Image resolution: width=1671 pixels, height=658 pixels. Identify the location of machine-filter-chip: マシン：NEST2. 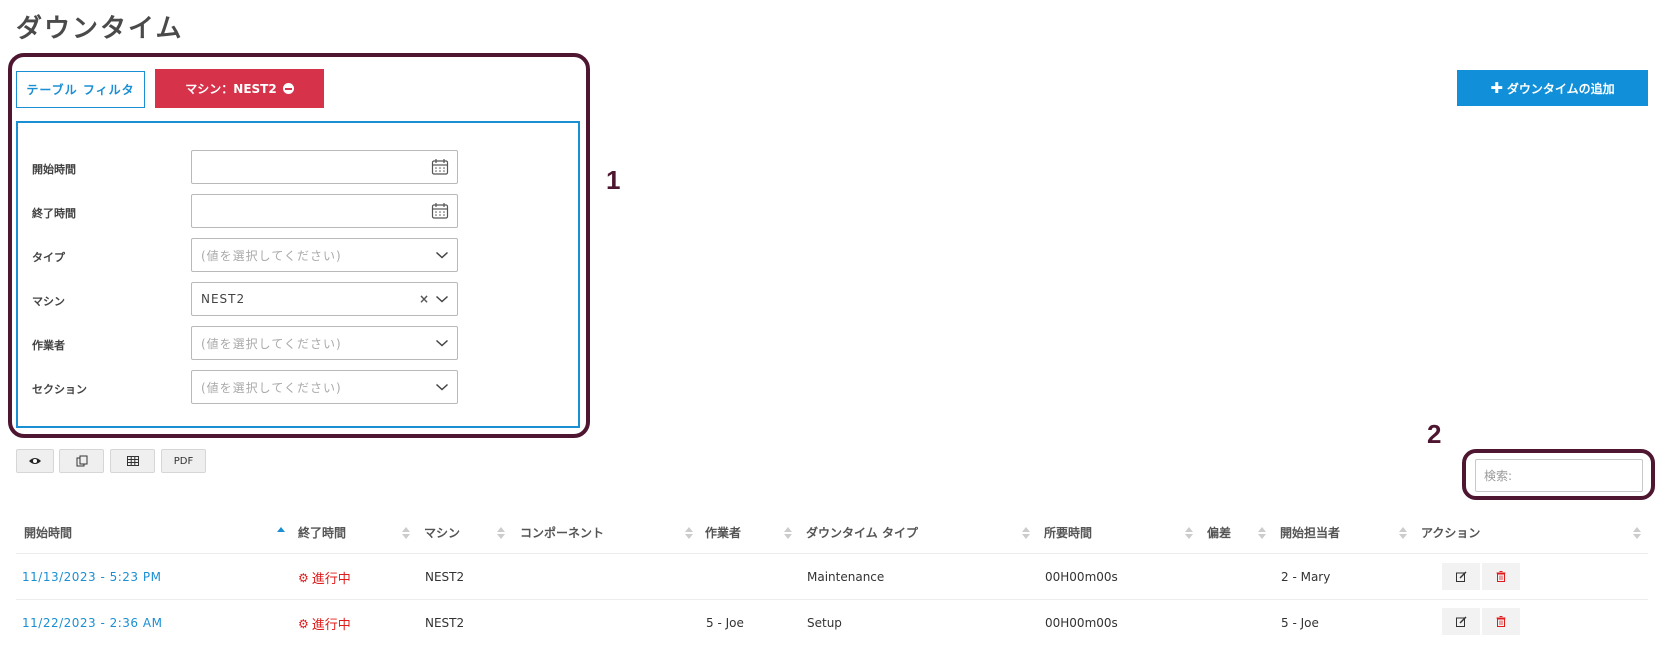
(239, 88).